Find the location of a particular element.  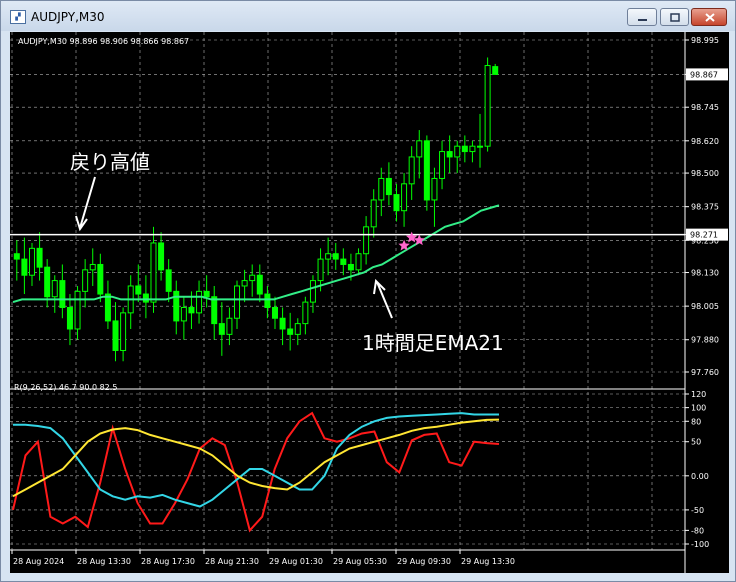

time-tick-label: 28 Aug 17:30 is located at coordinates (168, 561).